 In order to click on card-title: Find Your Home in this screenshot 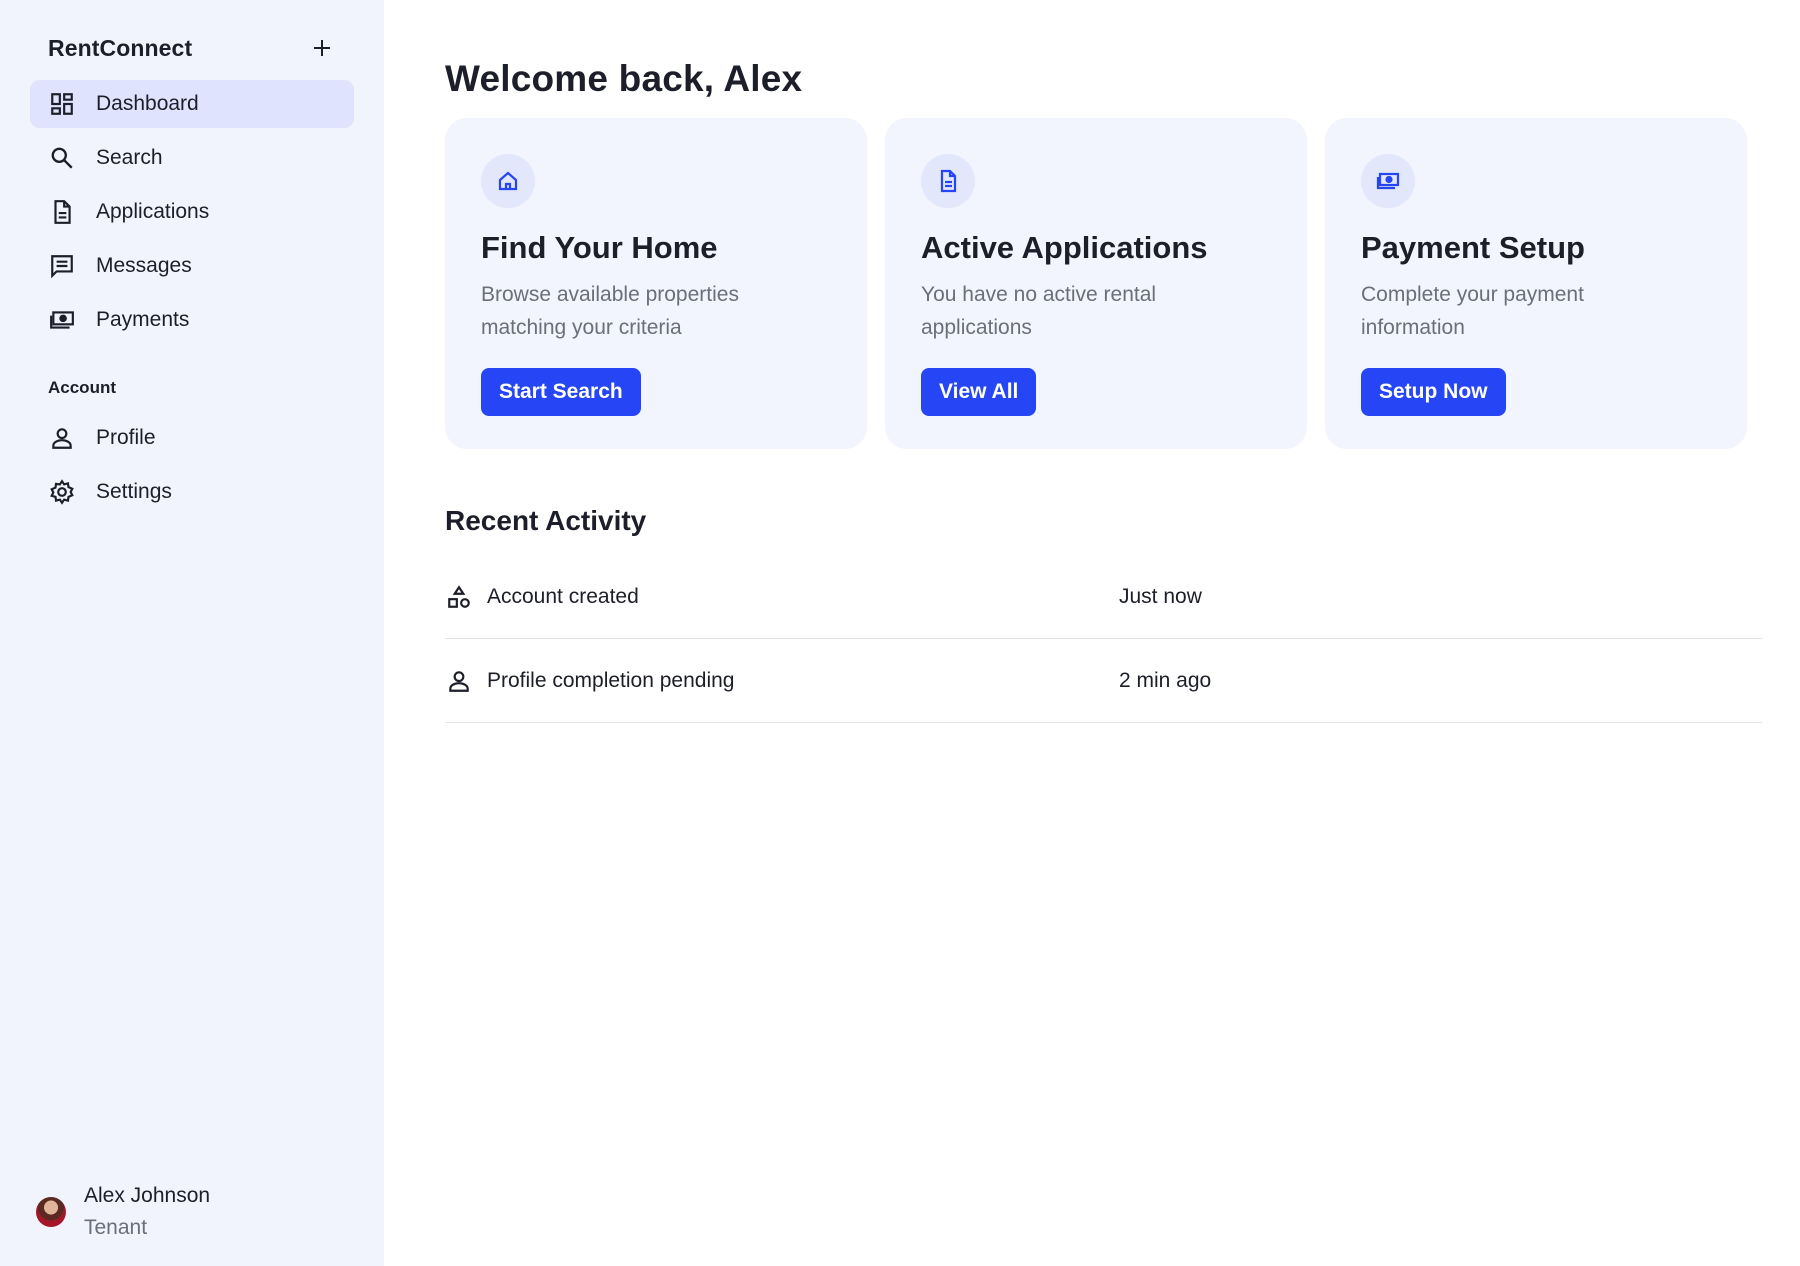, I will do `click(599, 247)`.